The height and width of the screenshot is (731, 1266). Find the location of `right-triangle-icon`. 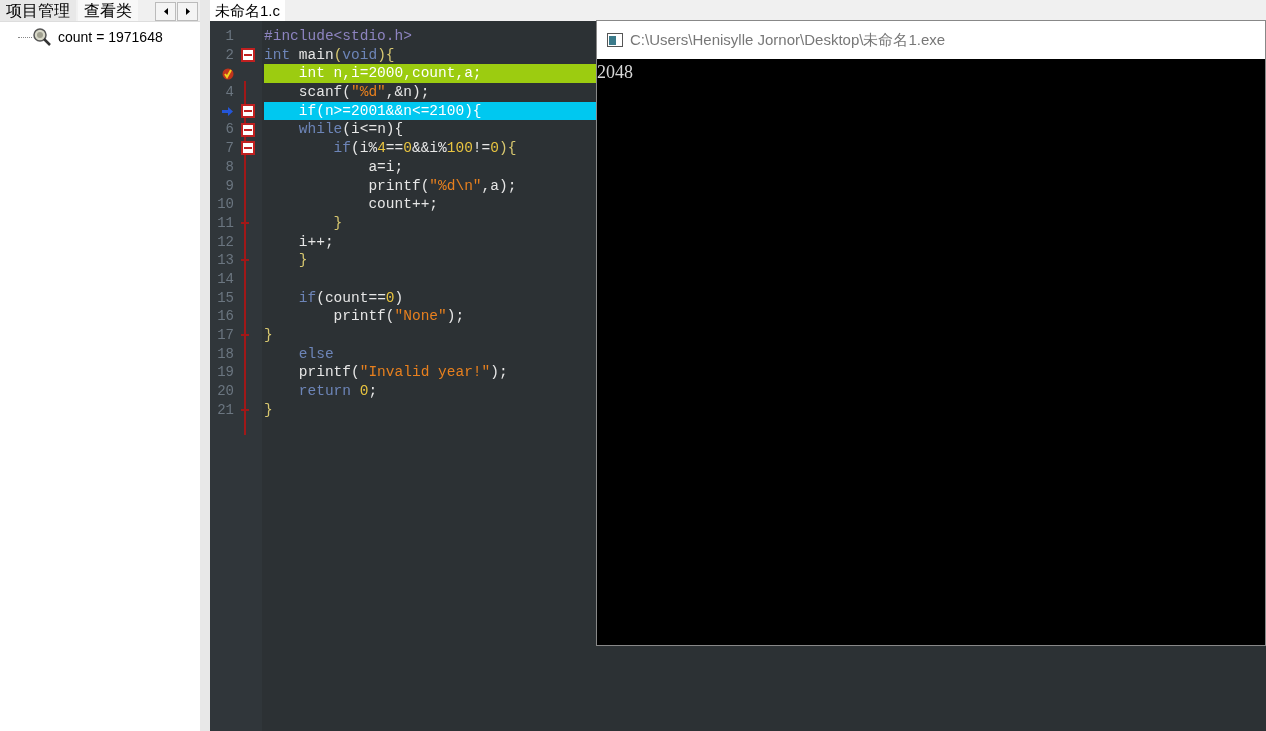

right-triangle-icon is located at coordinates (187, 11).